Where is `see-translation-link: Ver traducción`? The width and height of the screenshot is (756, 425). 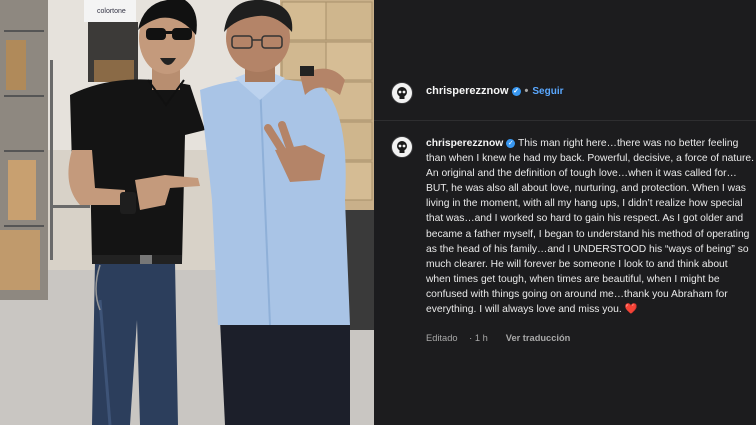 see-translation-link: Ver traducción is located at coordinates (538, 338).